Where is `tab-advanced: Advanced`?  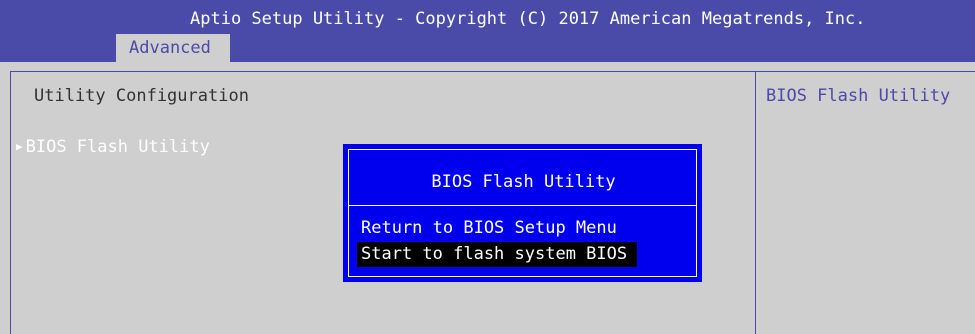 tab-advanced: Advanced is located at coordinates (173, 48).